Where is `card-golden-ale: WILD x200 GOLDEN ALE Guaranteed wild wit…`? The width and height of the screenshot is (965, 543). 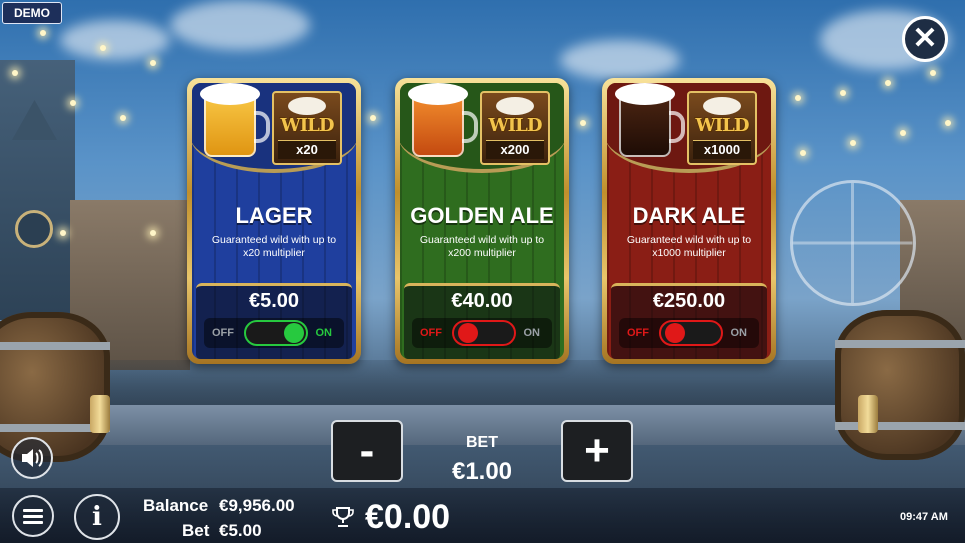
card-golden-ale: WILD x200 GOLDEN ALE Guaranteed wild wit… is located at coordinates (482, 221).